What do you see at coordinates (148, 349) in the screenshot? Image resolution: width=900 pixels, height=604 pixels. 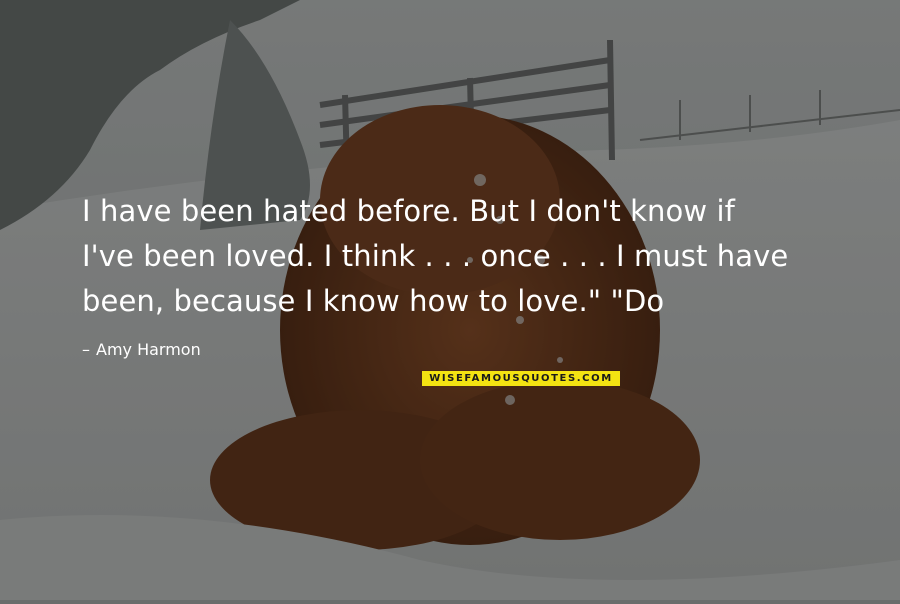 I see `author-name: Amy Harmon` at bounding box center [148, 349].